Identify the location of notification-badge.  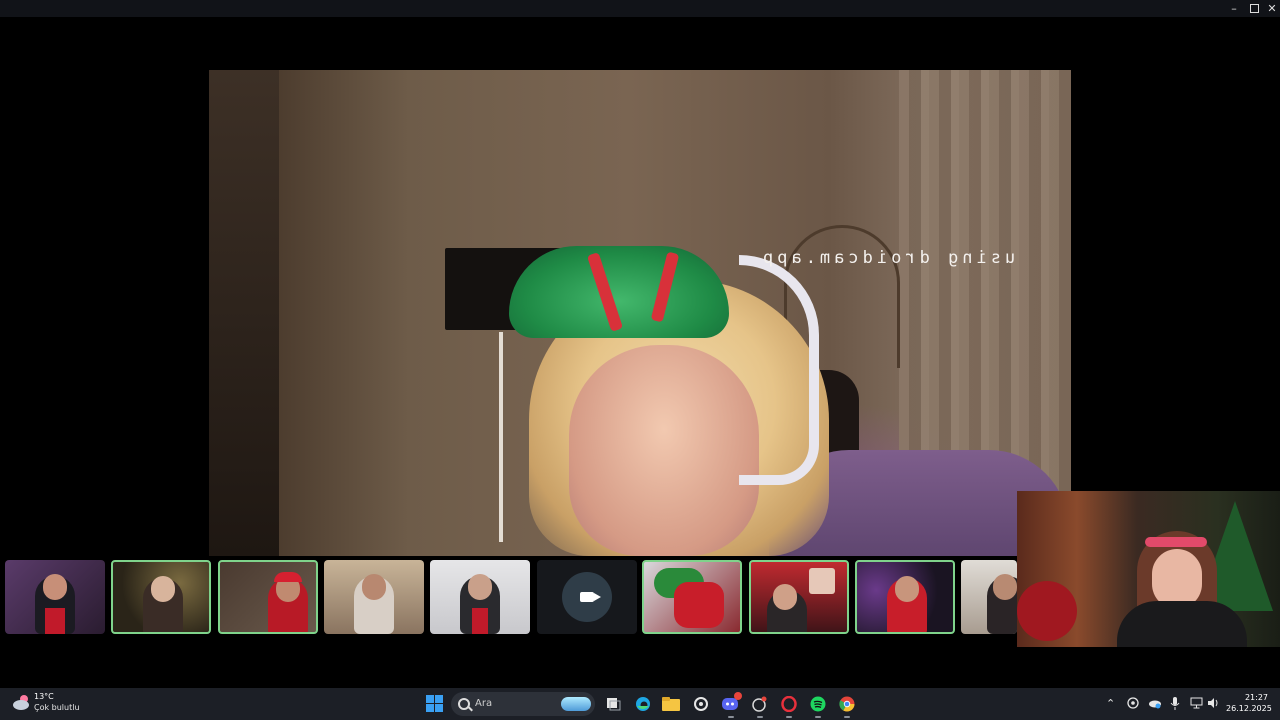
(738, 696).